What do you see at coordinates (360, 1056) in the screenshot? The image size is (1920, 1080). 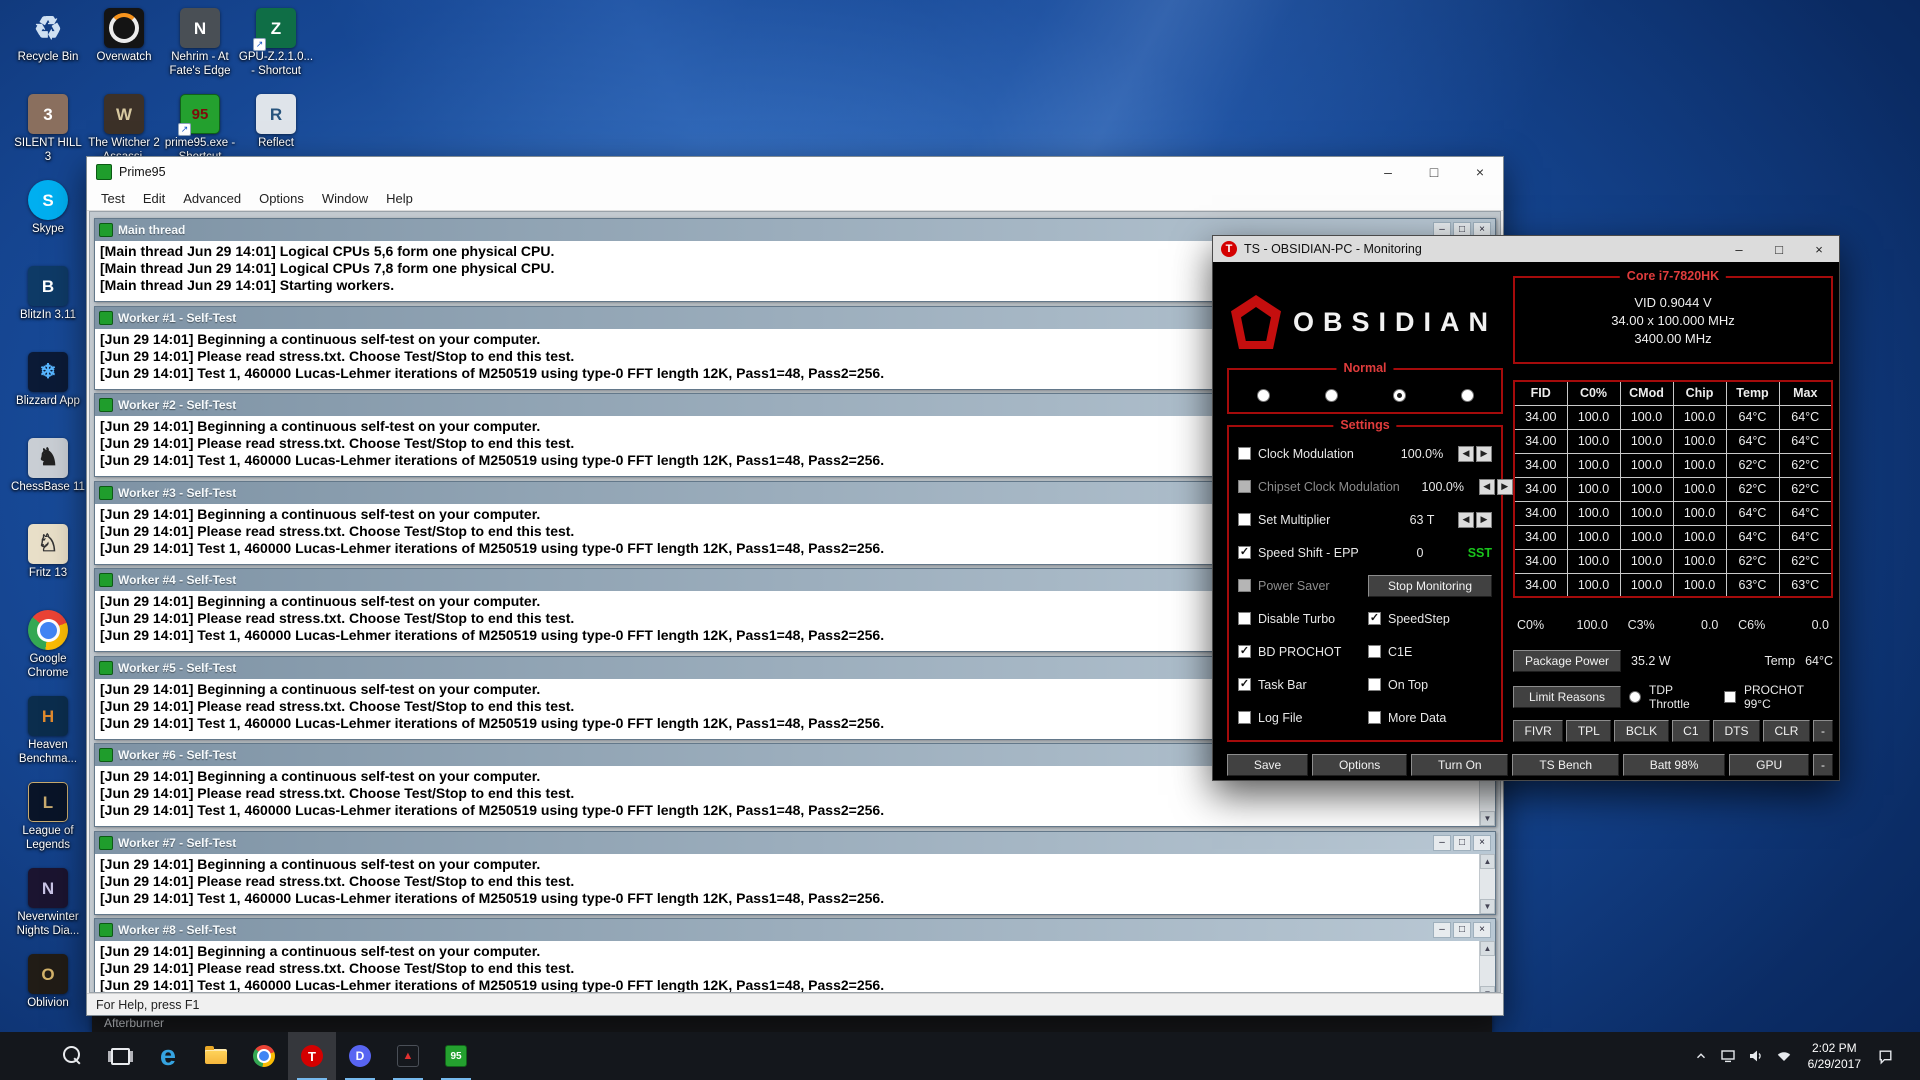 I see `taskbar-discord-button` at bounding box center [360, 1056].